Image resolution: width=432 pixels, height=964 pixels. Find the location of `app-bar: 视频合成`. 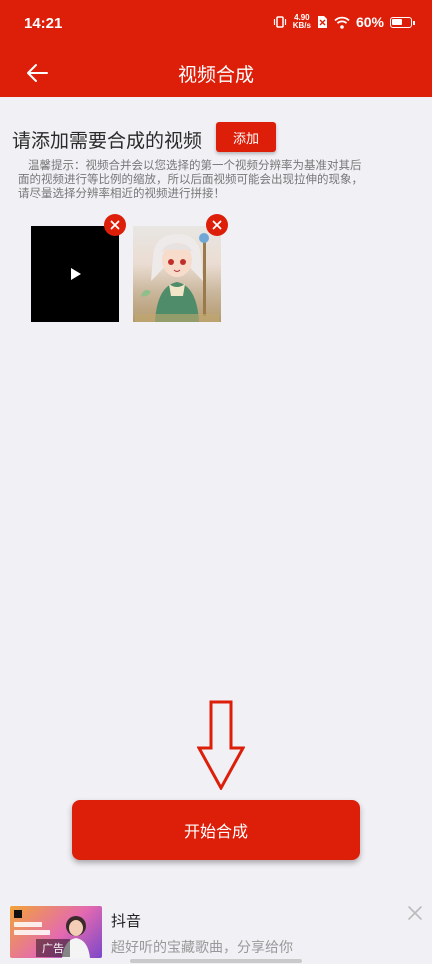

app-bar: 视频合成 is located at coordinates (216, 73).